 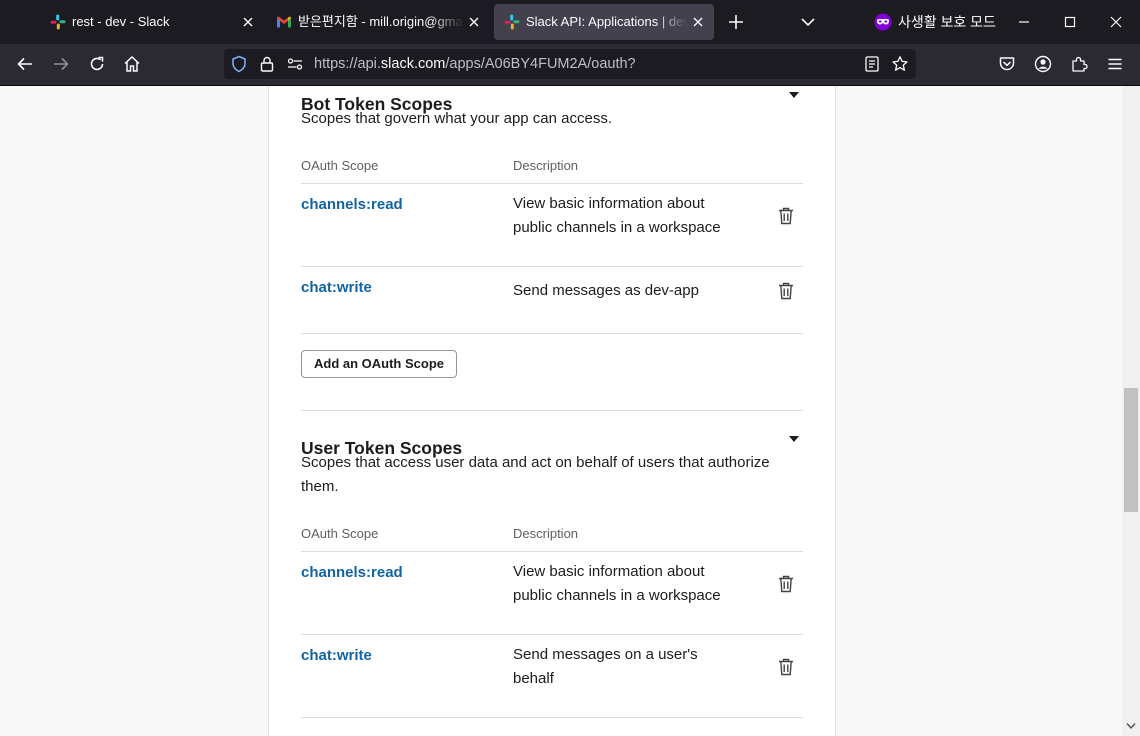 I want to click on tab-gmail-inbox: 받은편지함 - mill.origin@gmail.com, so click(x=378, y=22).